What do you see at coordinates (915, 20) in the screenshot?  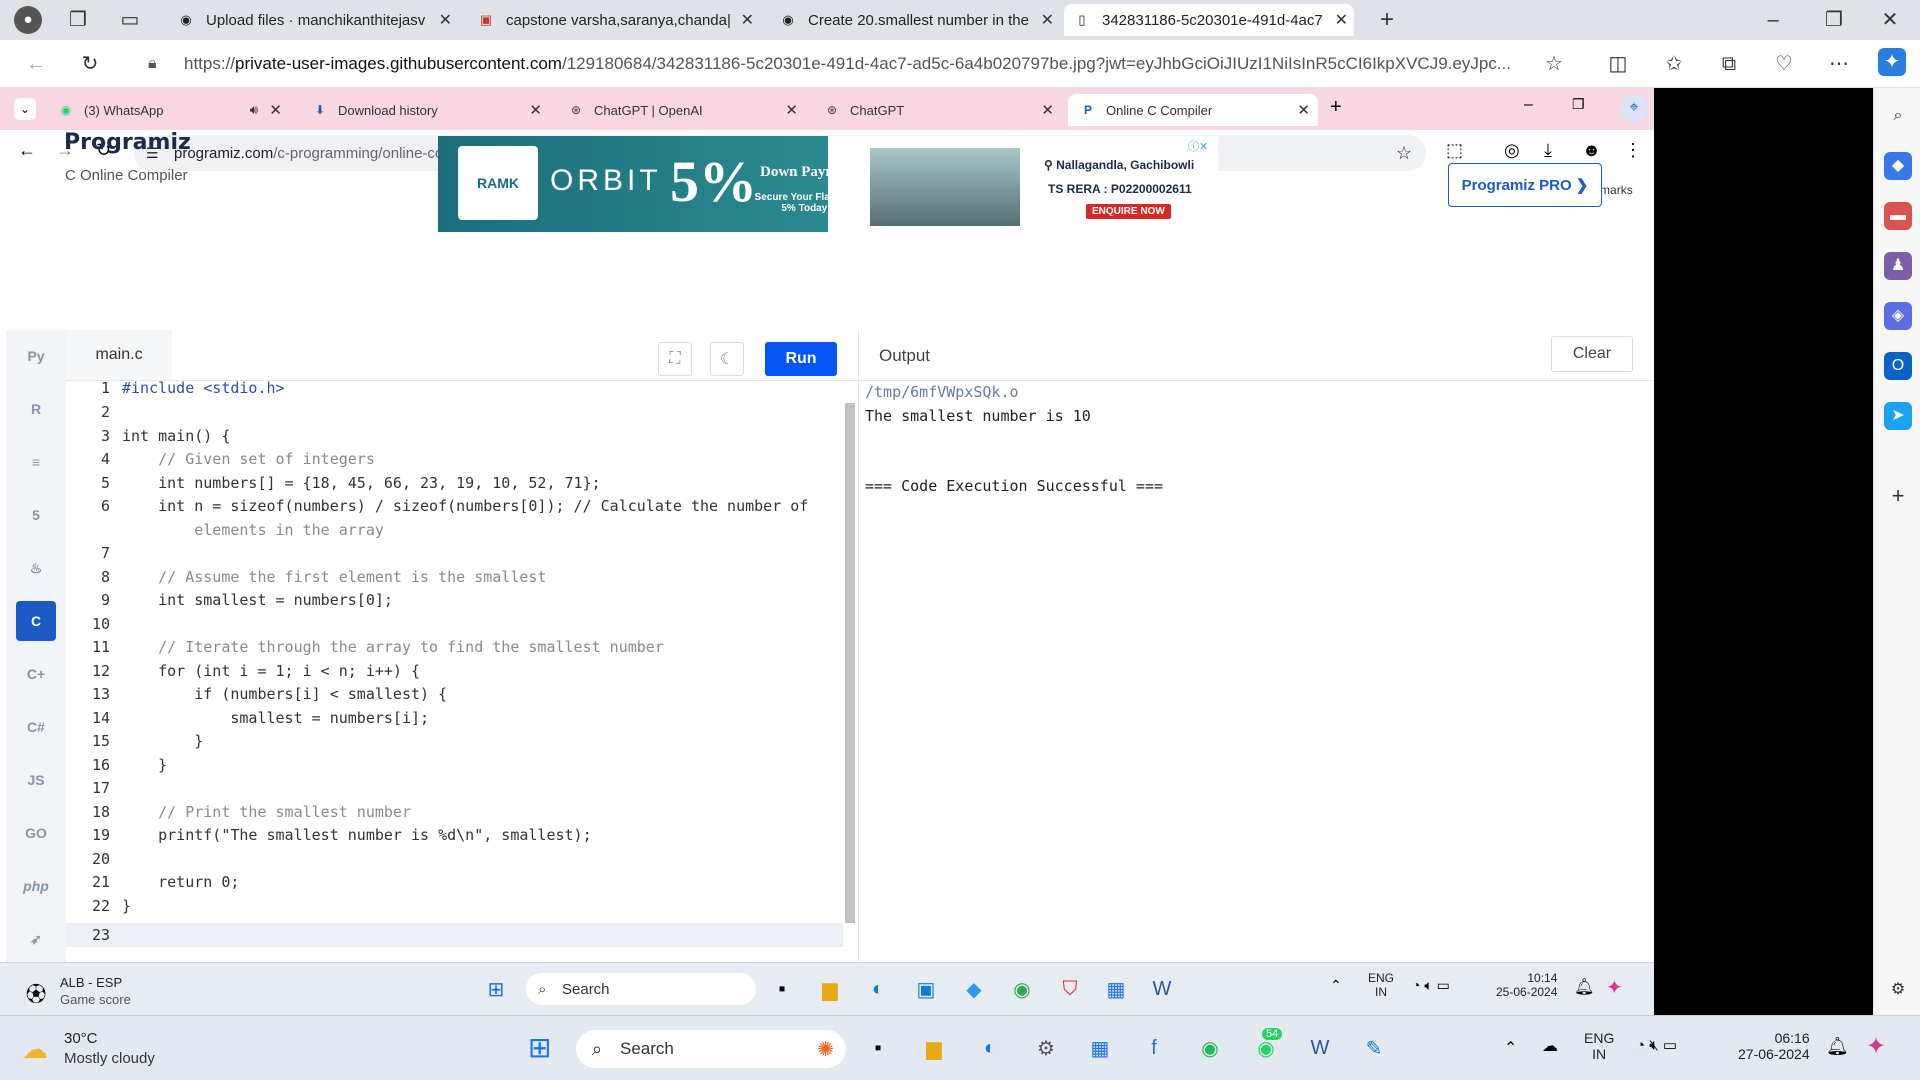 I see `edge-tab-create: ◉ Create 20.smallest number in the ✕` at bounding box center [915, 20].